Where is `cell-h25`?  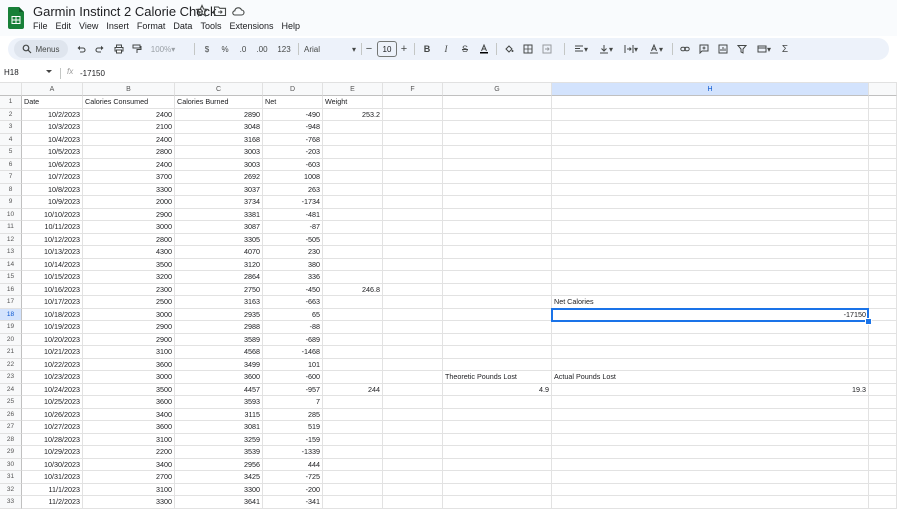 cell-h25 is located at coordinates (710, 402).